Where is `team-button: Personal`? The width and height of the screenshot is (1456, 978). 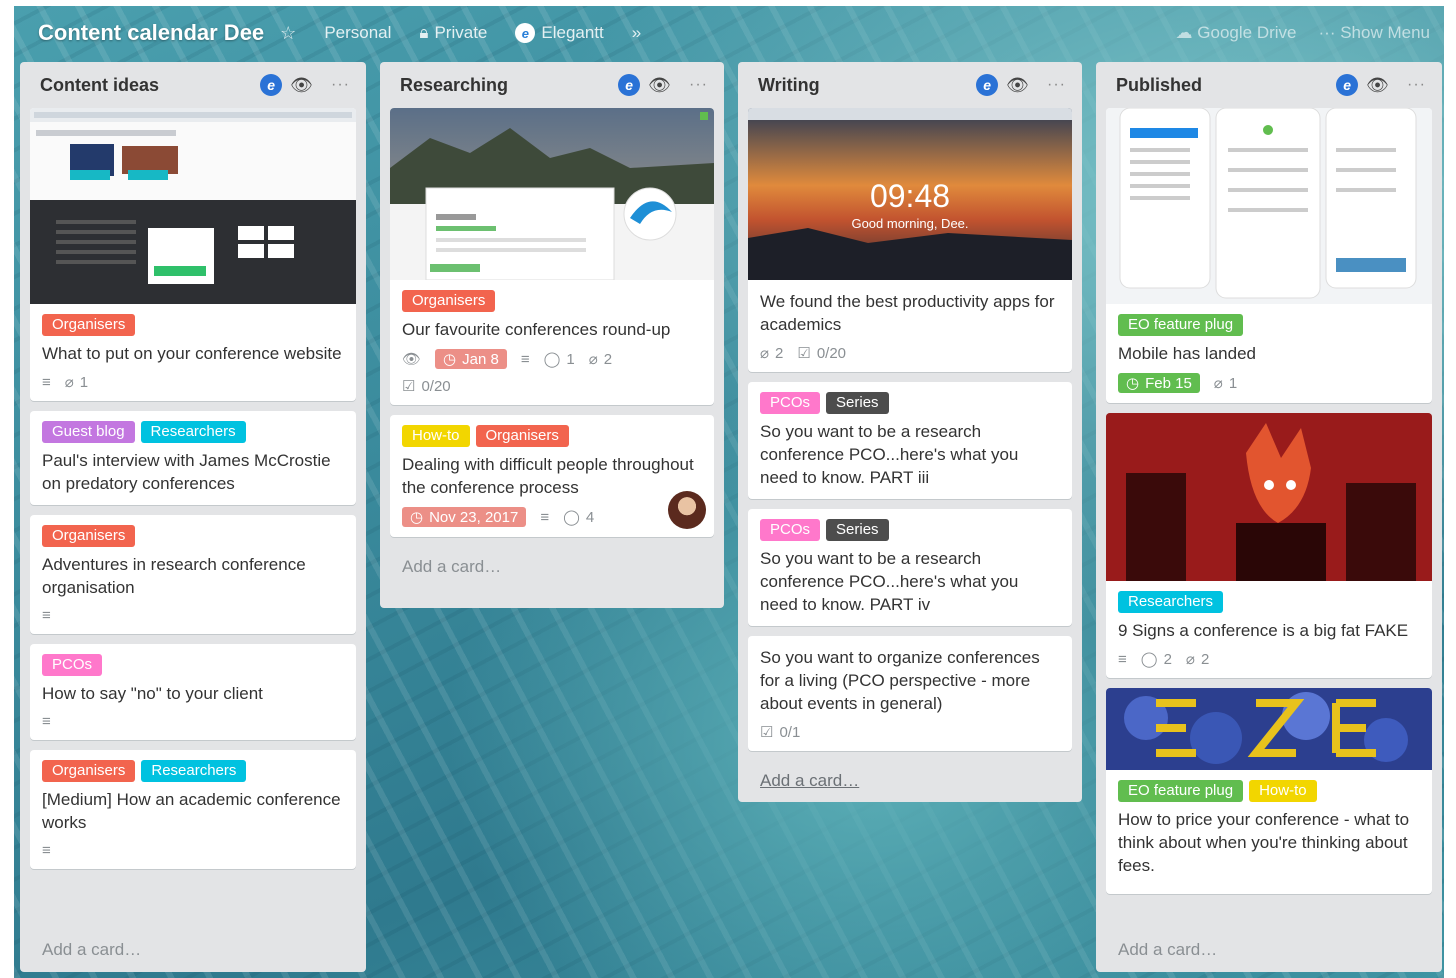
team-button: Personal is located at coordinates (357, 33).